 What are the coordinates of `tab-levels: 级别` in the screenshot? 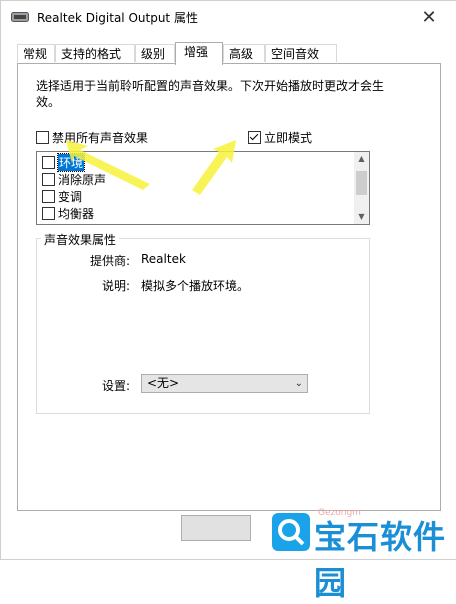 It's located at (155, 53).